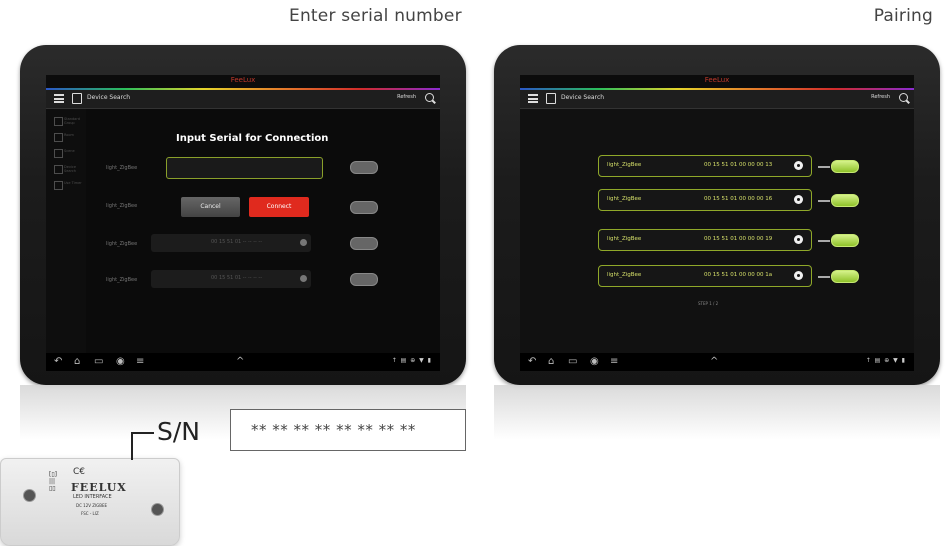 This screenshot has width=951, height=546. I want to click on caption-pairing: Pairing, so click(903, 16).